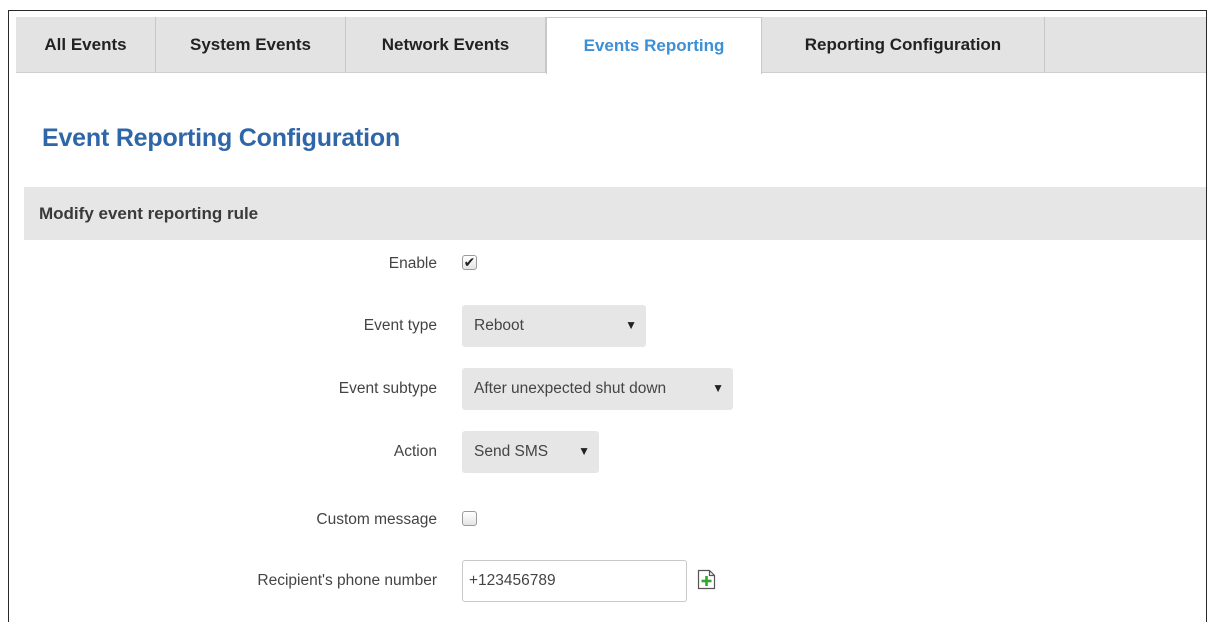 This screenshot has width=1211, height=624. Describe the element at coordinates (400, 325) in the screenshot. I see `event-type-label: Event type` at that location.